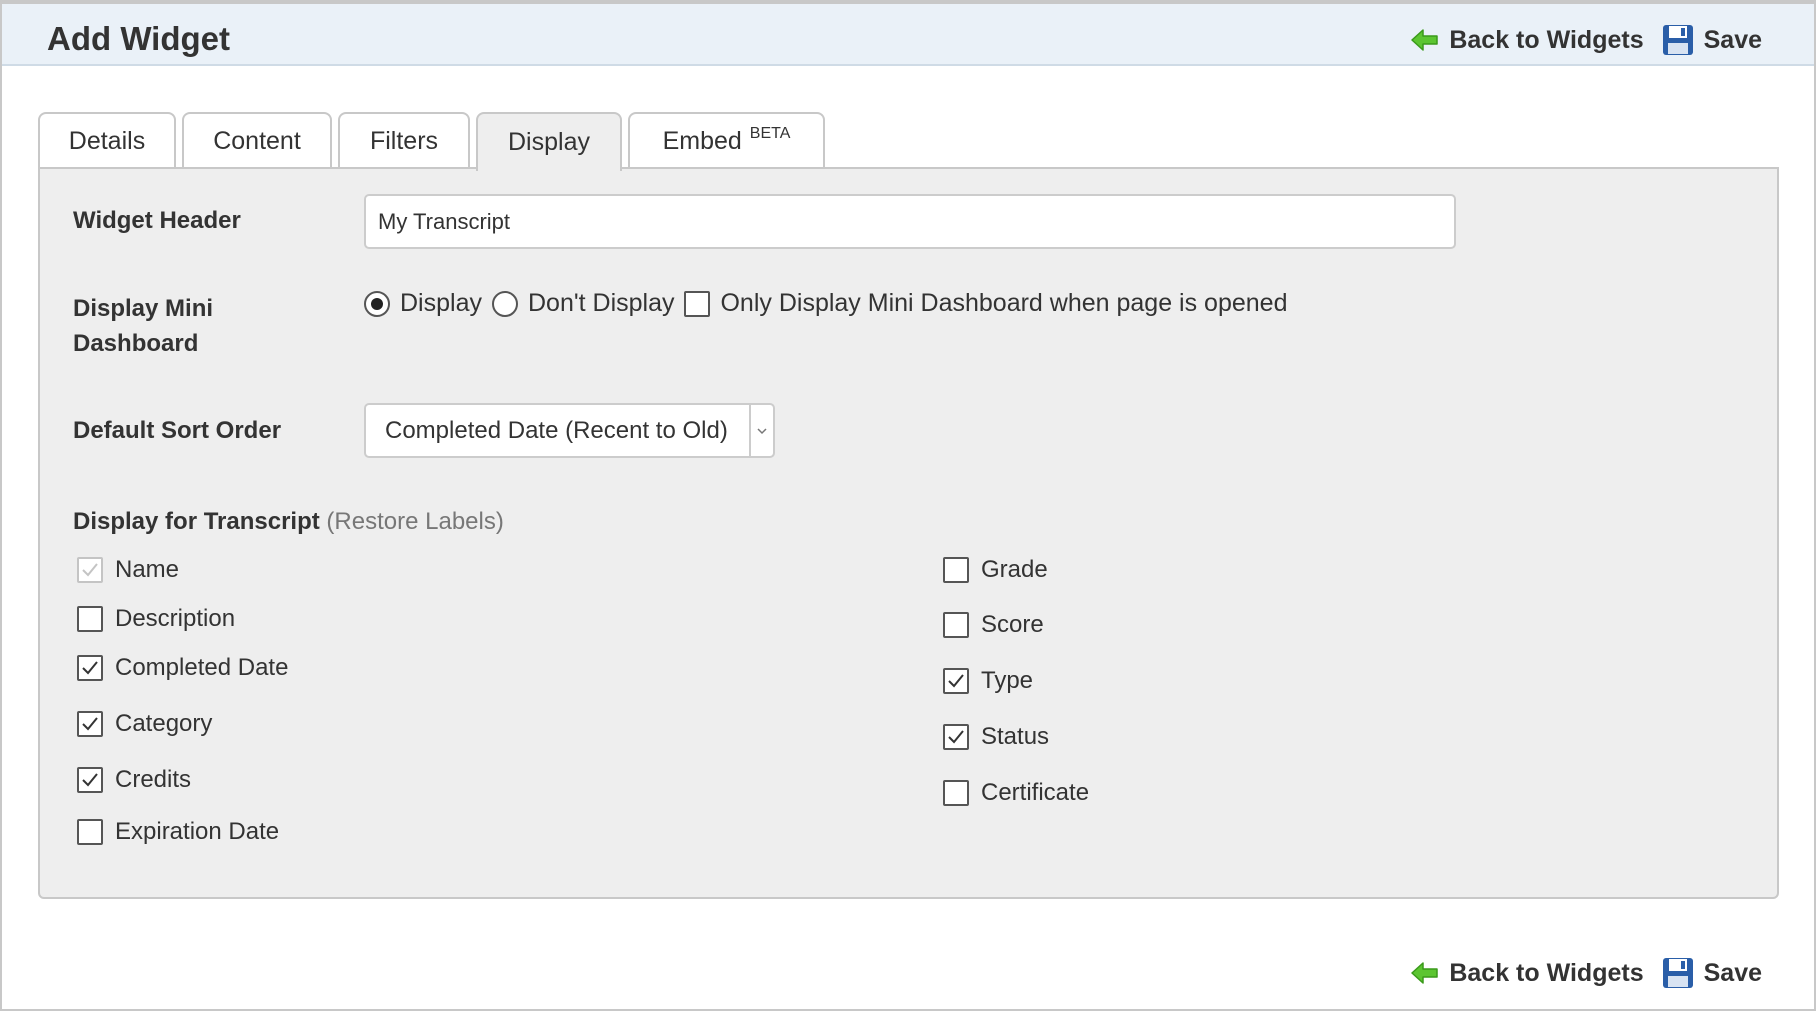  Describe the element at coordinates (136, 343) in the screenshot. I see `mini-dashboard-label-line2: Dashboard` at that location.